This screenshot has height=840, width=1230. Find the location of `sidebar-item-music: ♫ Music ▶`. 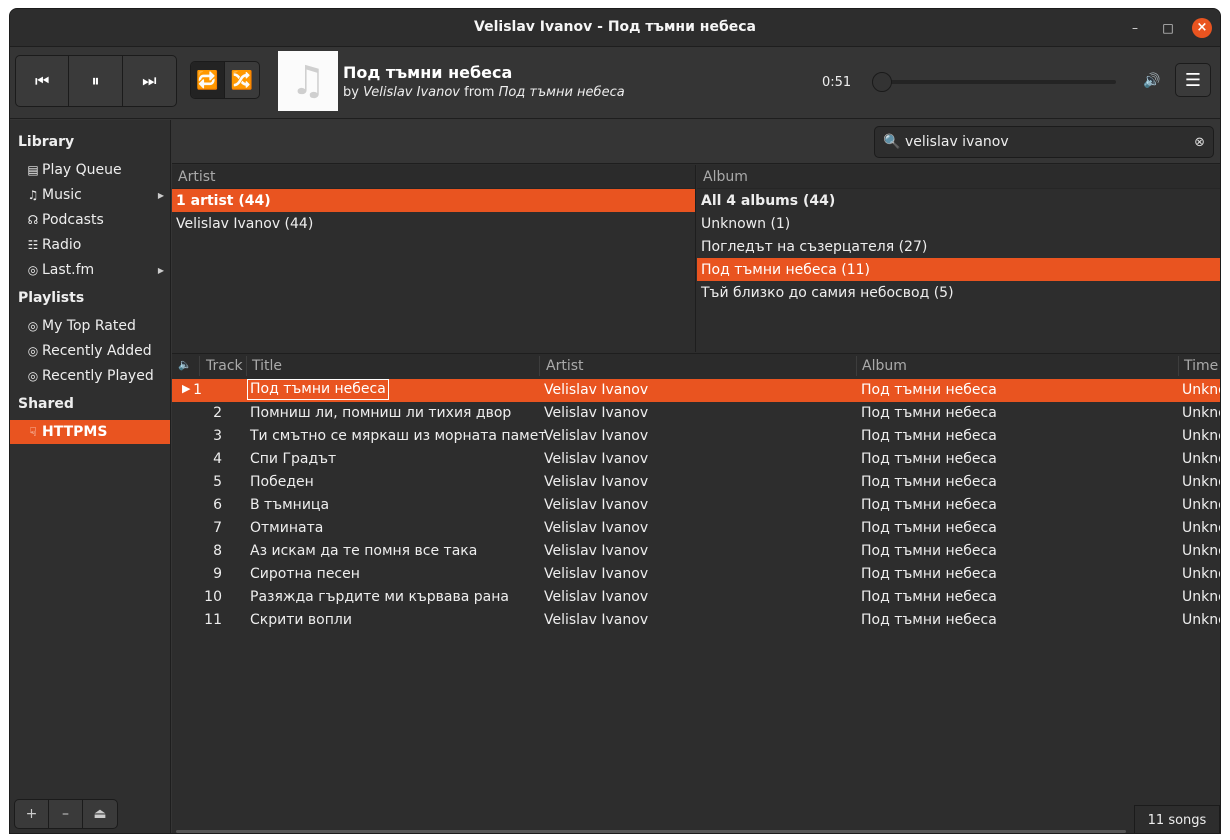

sidebar-item-music: ♫ Music ▶ is located at coordinates (90, 195).